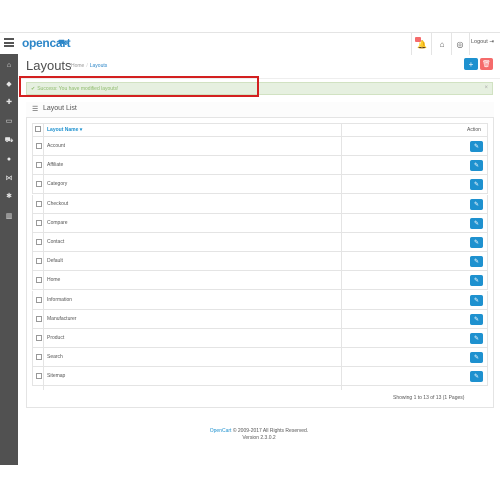  What do you see at coordinates (55, 357) in the screenshot?
I see `layout-name: Search` at bounding box center [55, 357].